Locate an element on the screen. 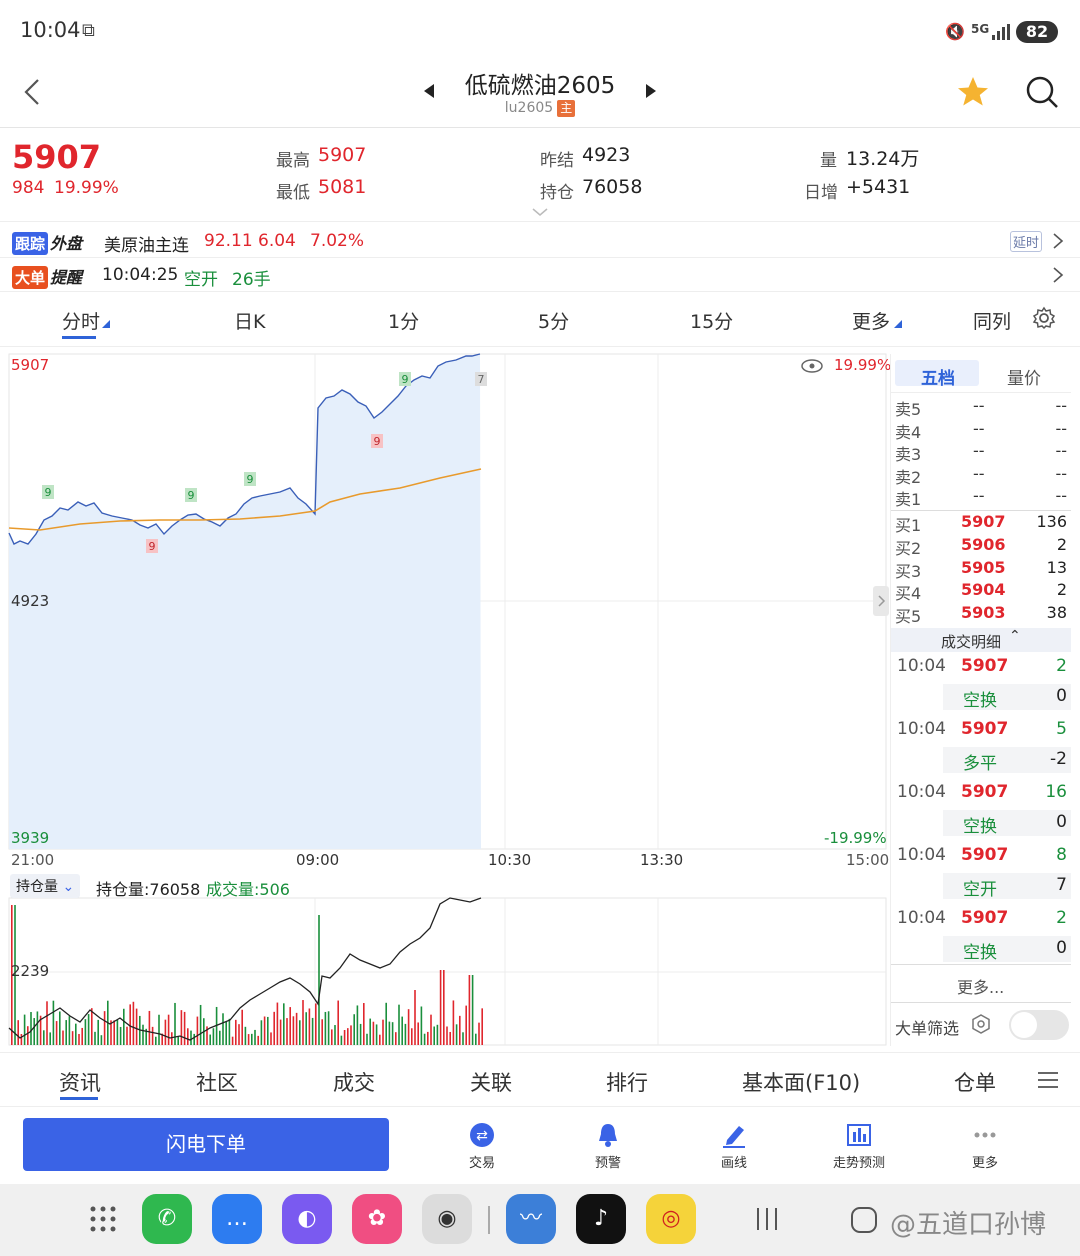 This screenshot has height=1256, width=1080. trade-row: 10:04 5907 5 is located at coordinates (981, 730).